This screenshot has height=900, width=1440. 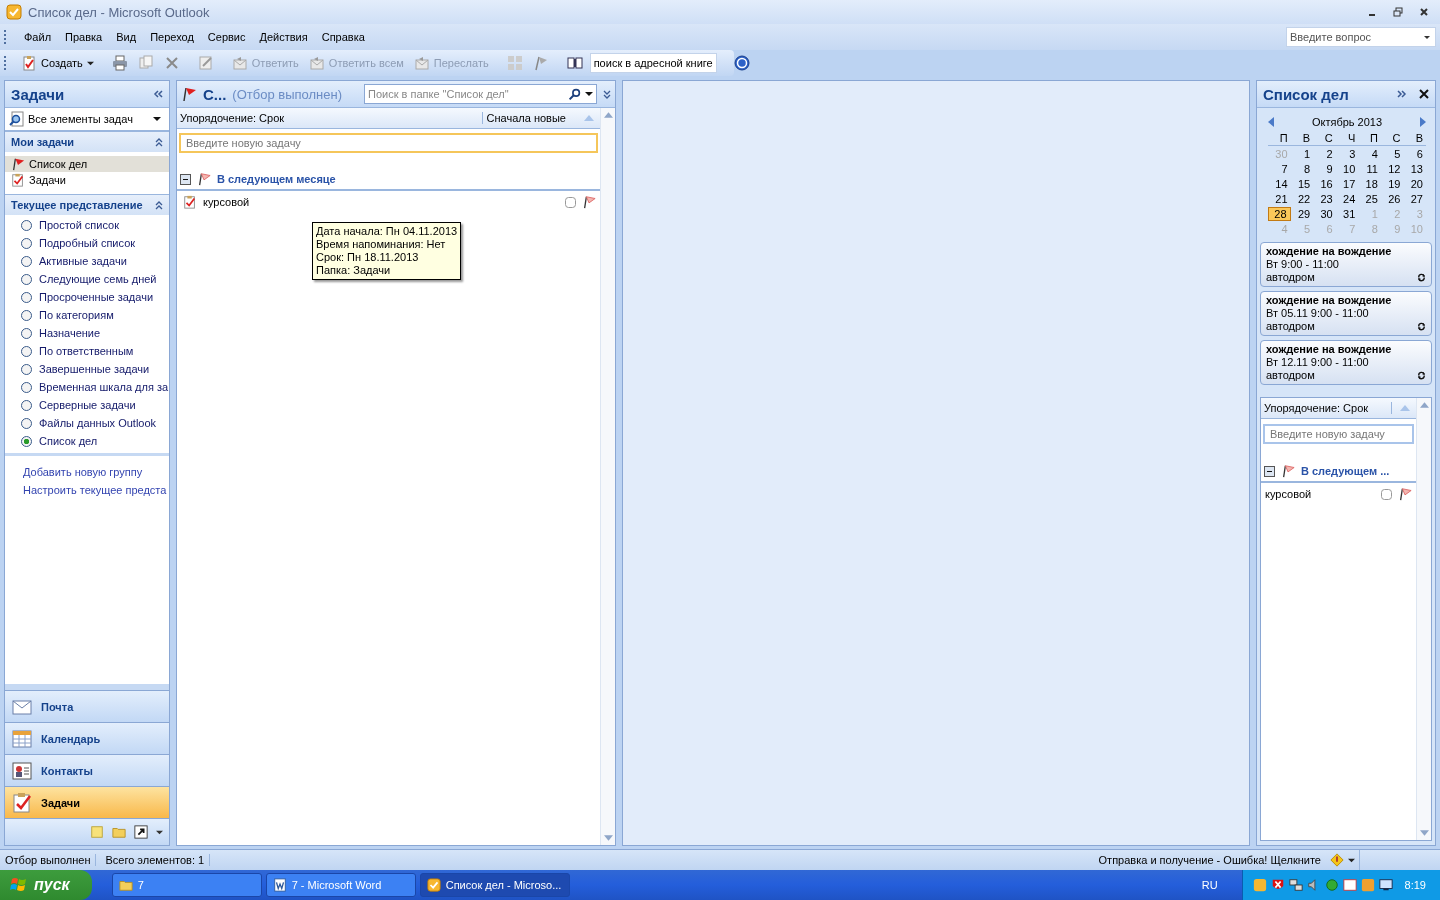 What do you see at coordinates (87, 707) in the screenshot?
I see `navigation-button: Почта` at bounding box center [87, 707].